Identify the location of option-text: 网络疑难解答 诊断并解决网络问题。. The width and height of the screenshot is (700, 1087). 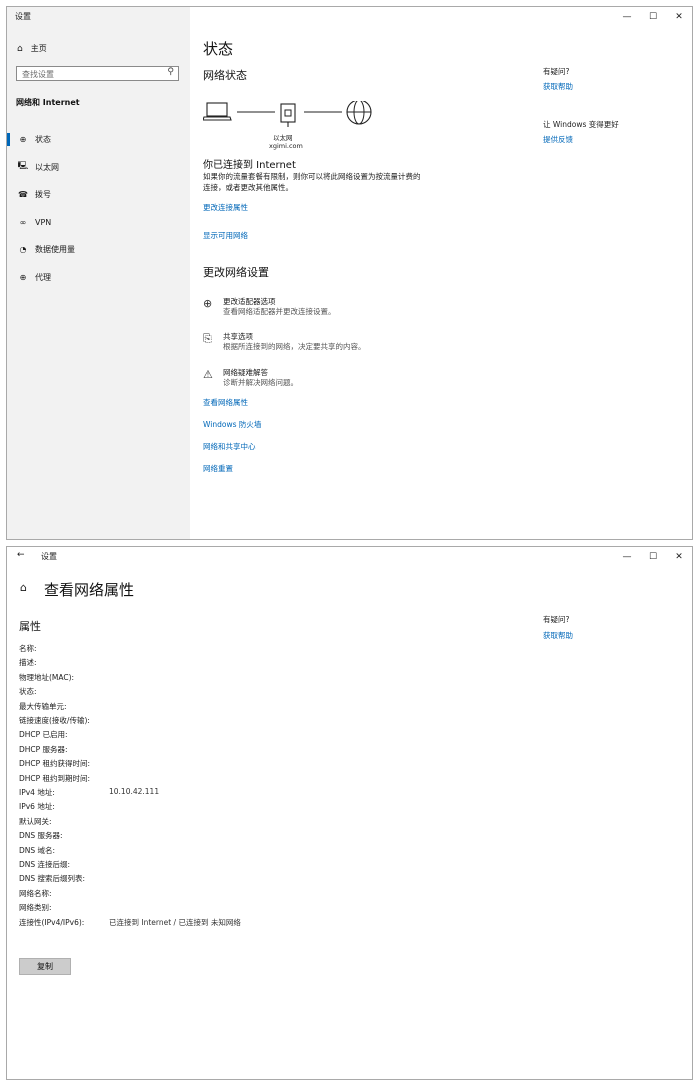
(260, 378).